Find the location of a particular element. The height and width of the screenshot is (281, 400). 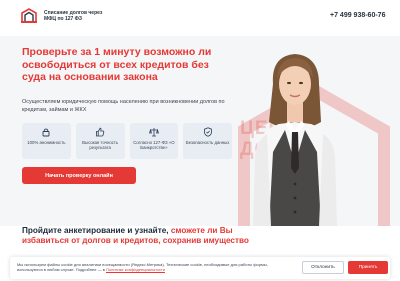

feature-label: Высокая точность результата is located at coordinates (100, 145).